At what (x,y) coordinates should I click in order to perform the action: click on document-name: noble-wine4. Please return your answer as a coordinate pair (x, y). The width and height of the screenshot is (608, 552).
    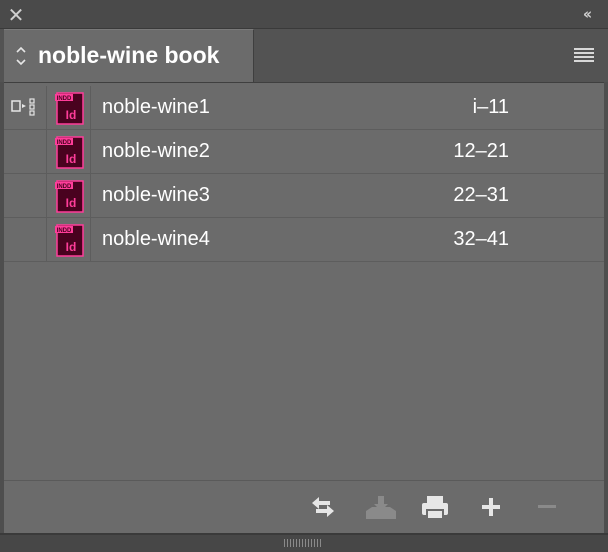
    Looking at the image, I should click on (156, 239).